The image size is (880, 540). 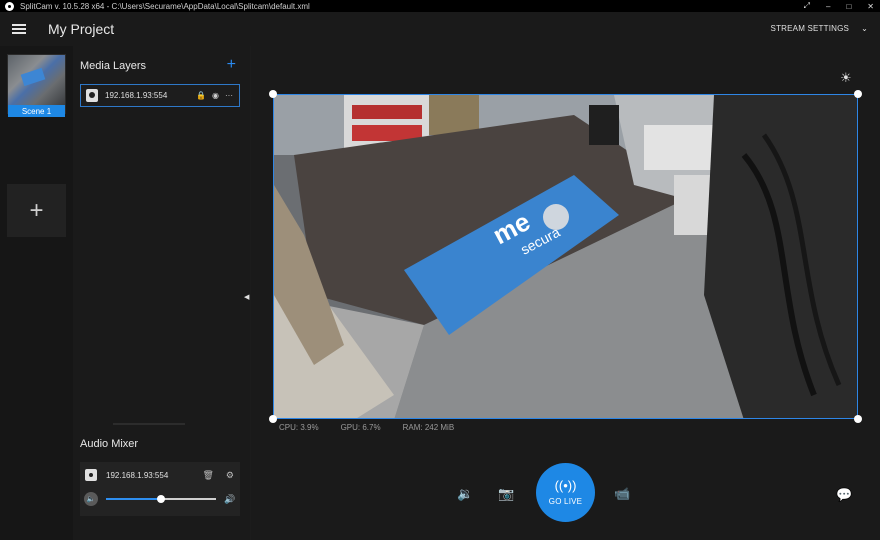 I want to click on gpu-usage: GPU: 6.7%, so click(x=360, y=427).